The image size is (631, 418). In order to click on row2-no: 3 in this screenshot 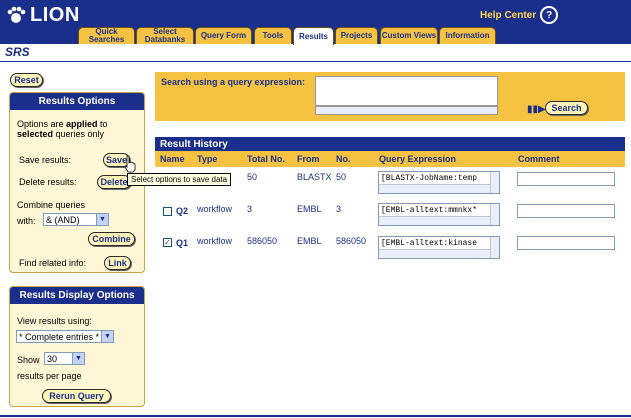, I will do `click(339, 209)`.